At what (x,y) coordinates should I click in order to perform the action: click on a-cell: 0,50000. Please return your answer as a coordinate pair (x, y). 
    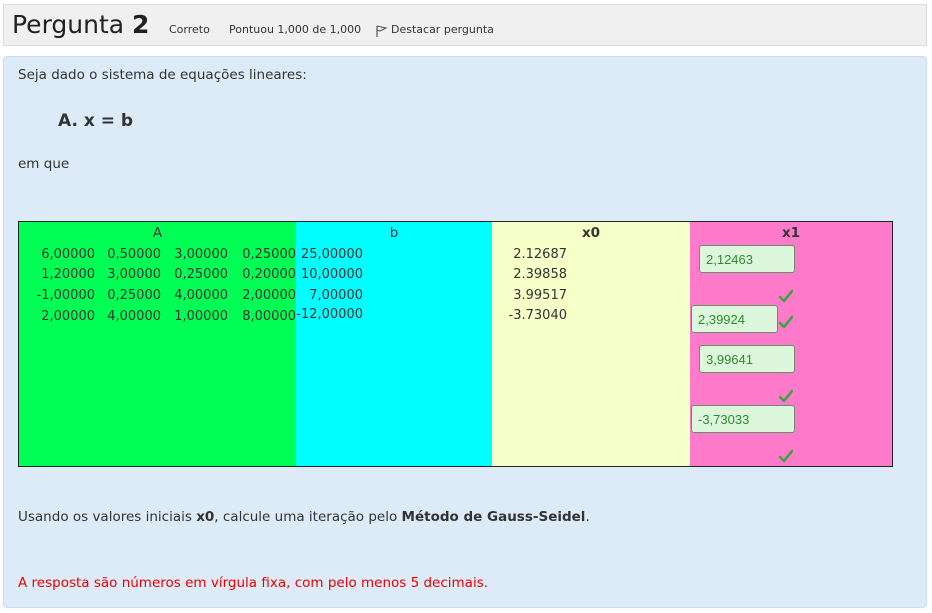
    Looking at the image, I should click on (134, 254).